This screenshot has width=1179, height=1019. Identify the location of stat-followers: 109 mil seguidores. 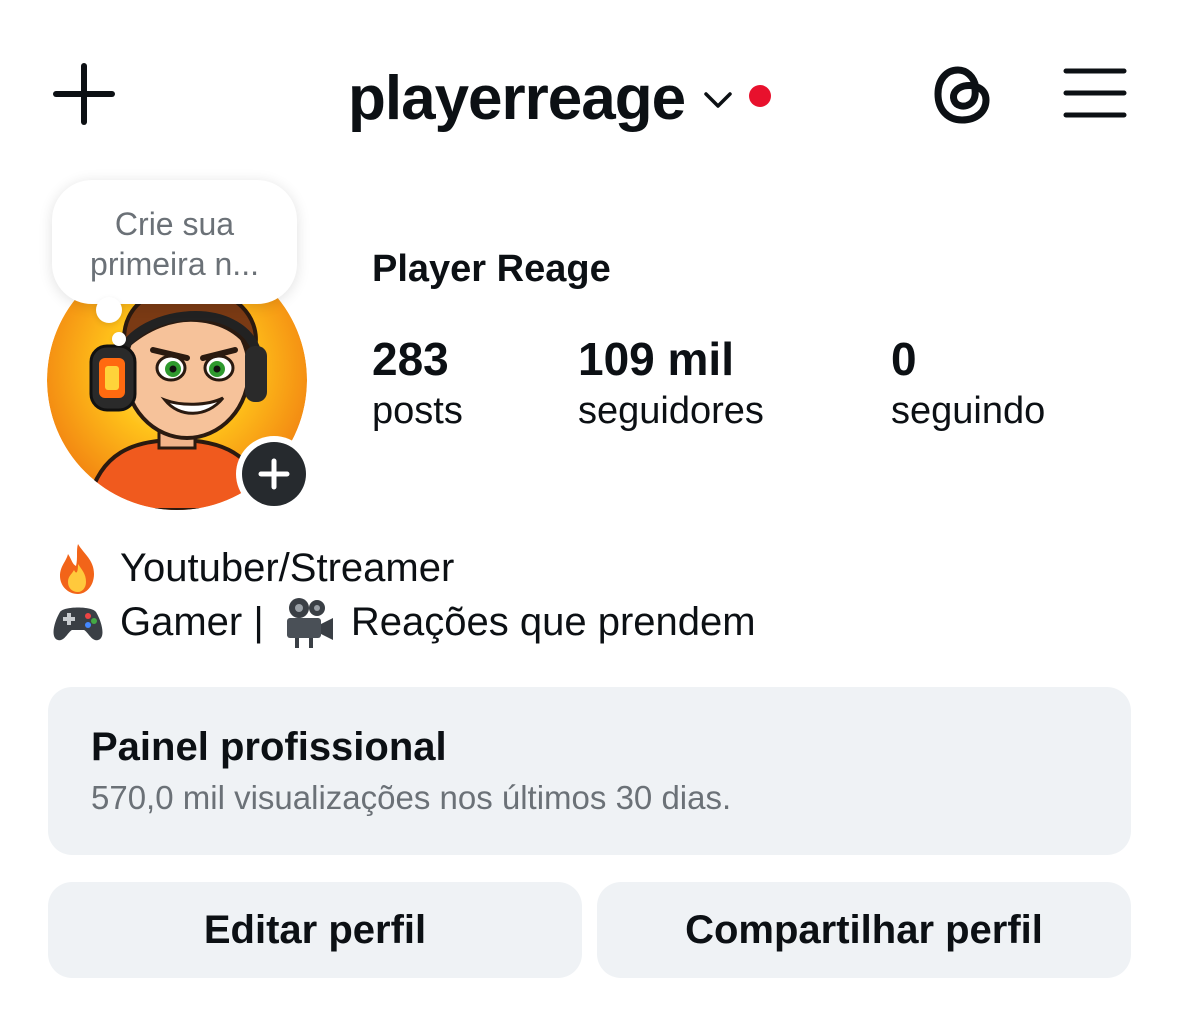
(671, 384).